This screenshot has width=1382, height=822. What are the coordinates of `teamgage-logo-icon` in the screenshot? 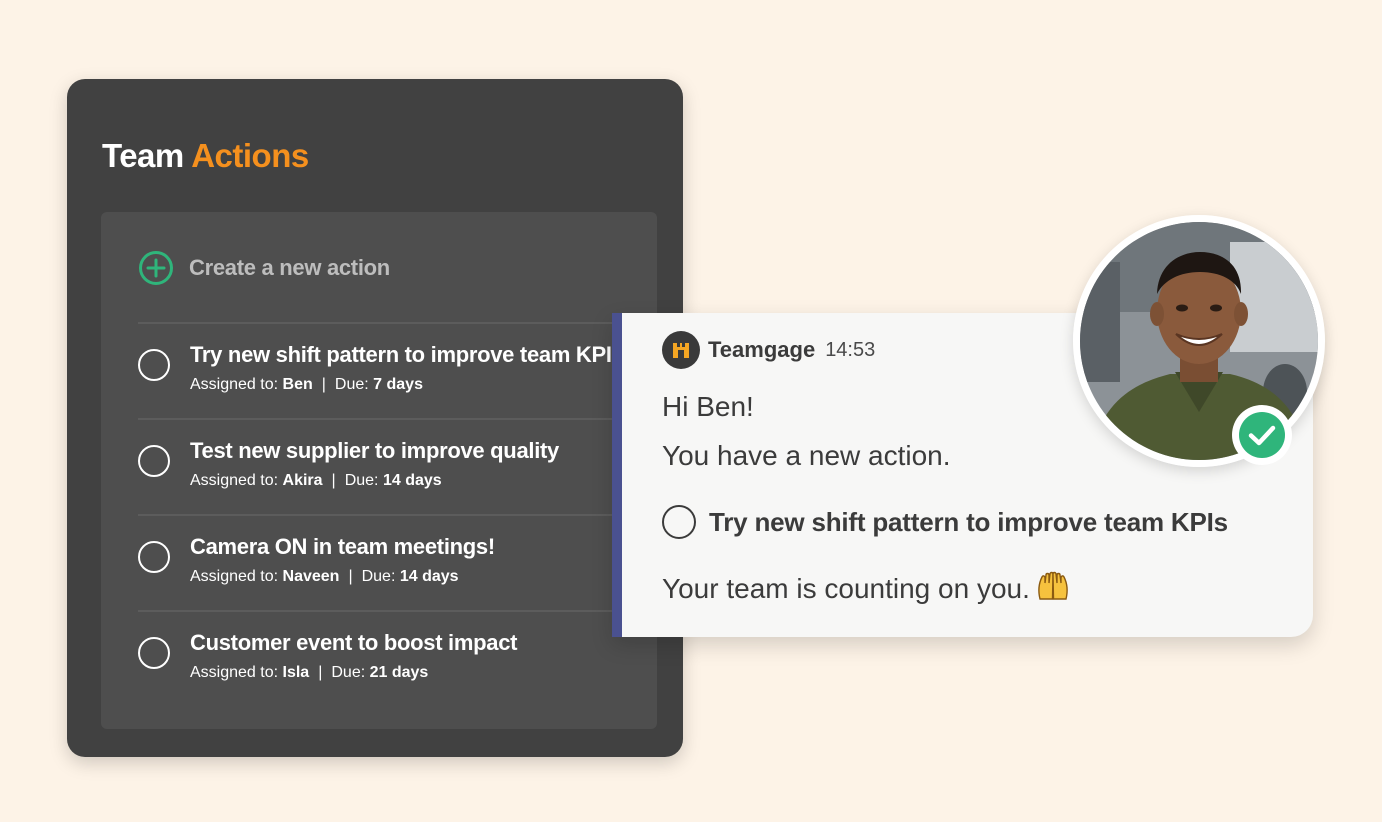 It's located at (681, 350).